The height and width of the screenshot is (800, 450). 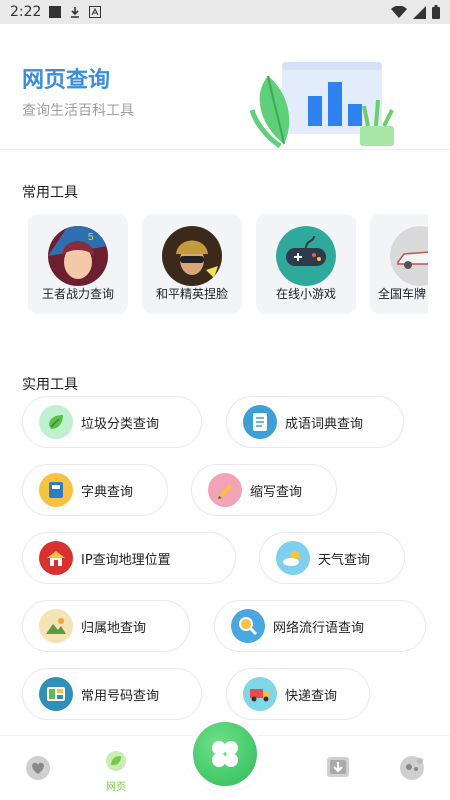 I want to click on web-leaf-icon, so click(x=116, y=761).